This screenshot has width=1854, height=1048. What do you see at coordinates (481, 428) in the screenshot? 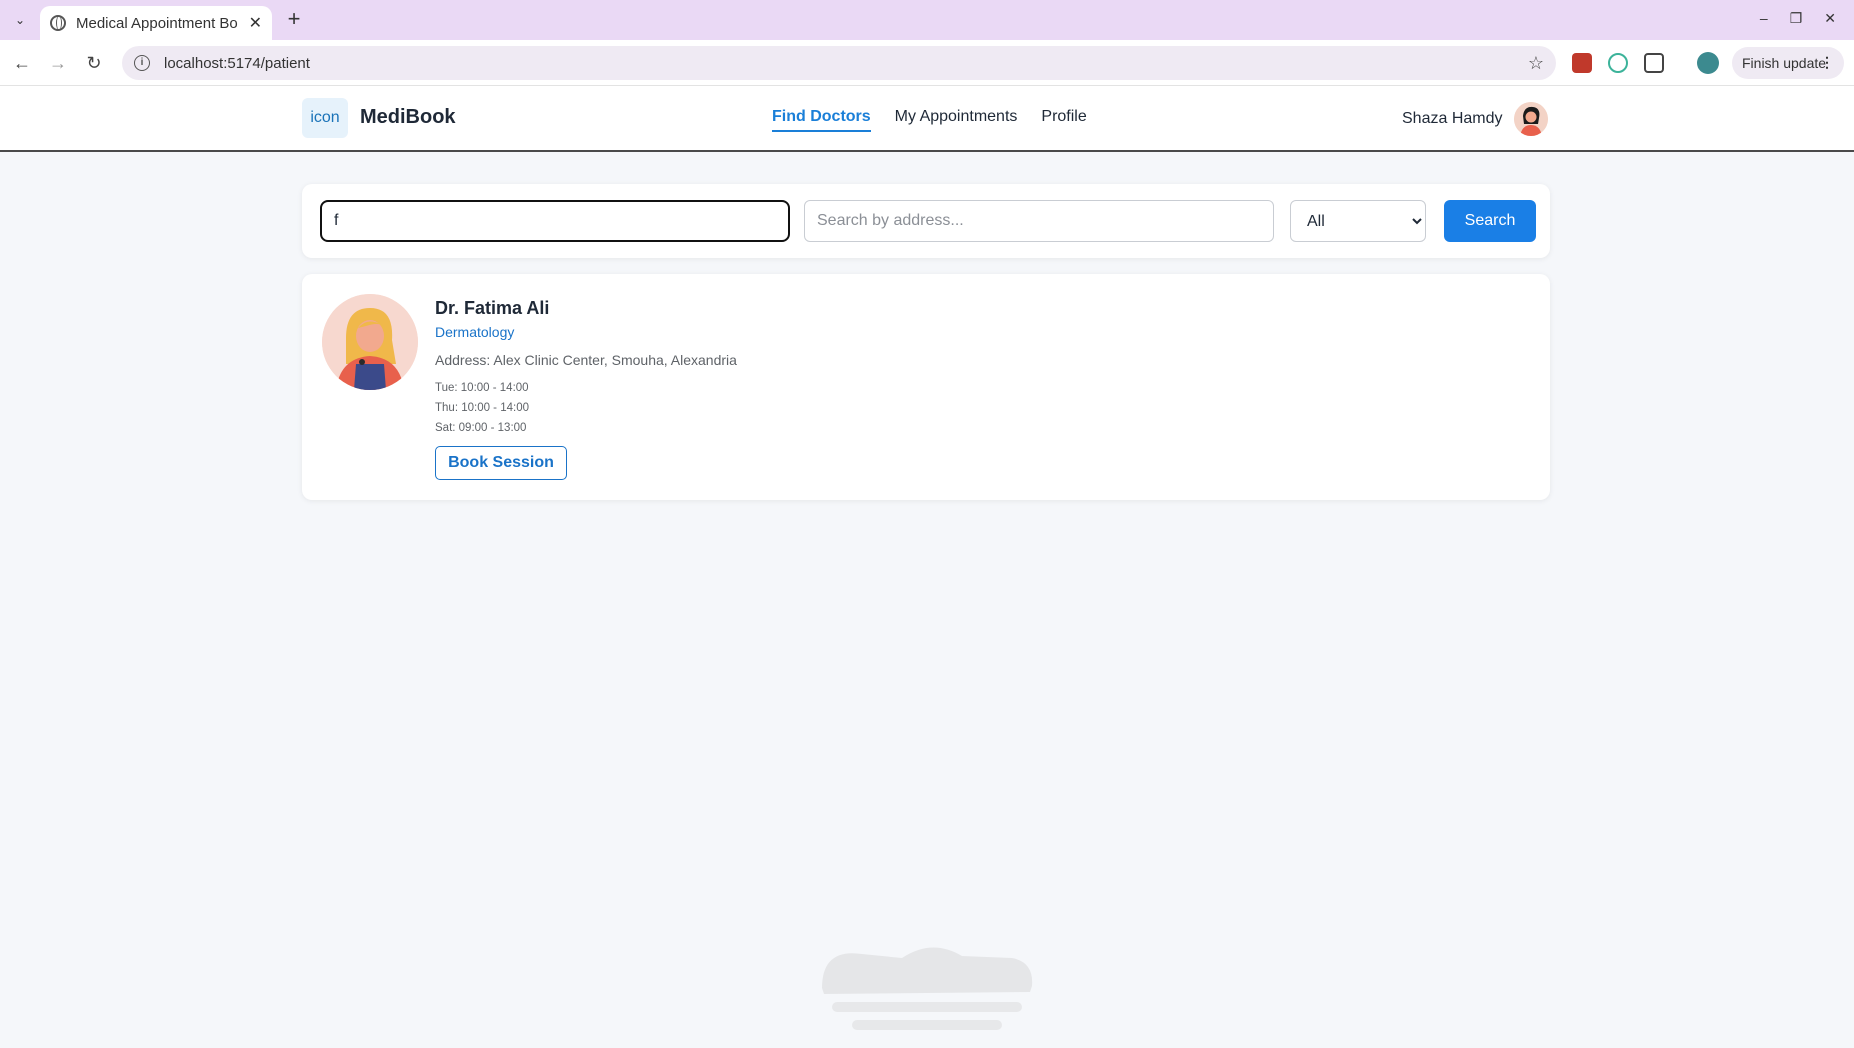
I see `schedule-item: Sat: 09:00 - 13:00` at bounding box center [481, 428].